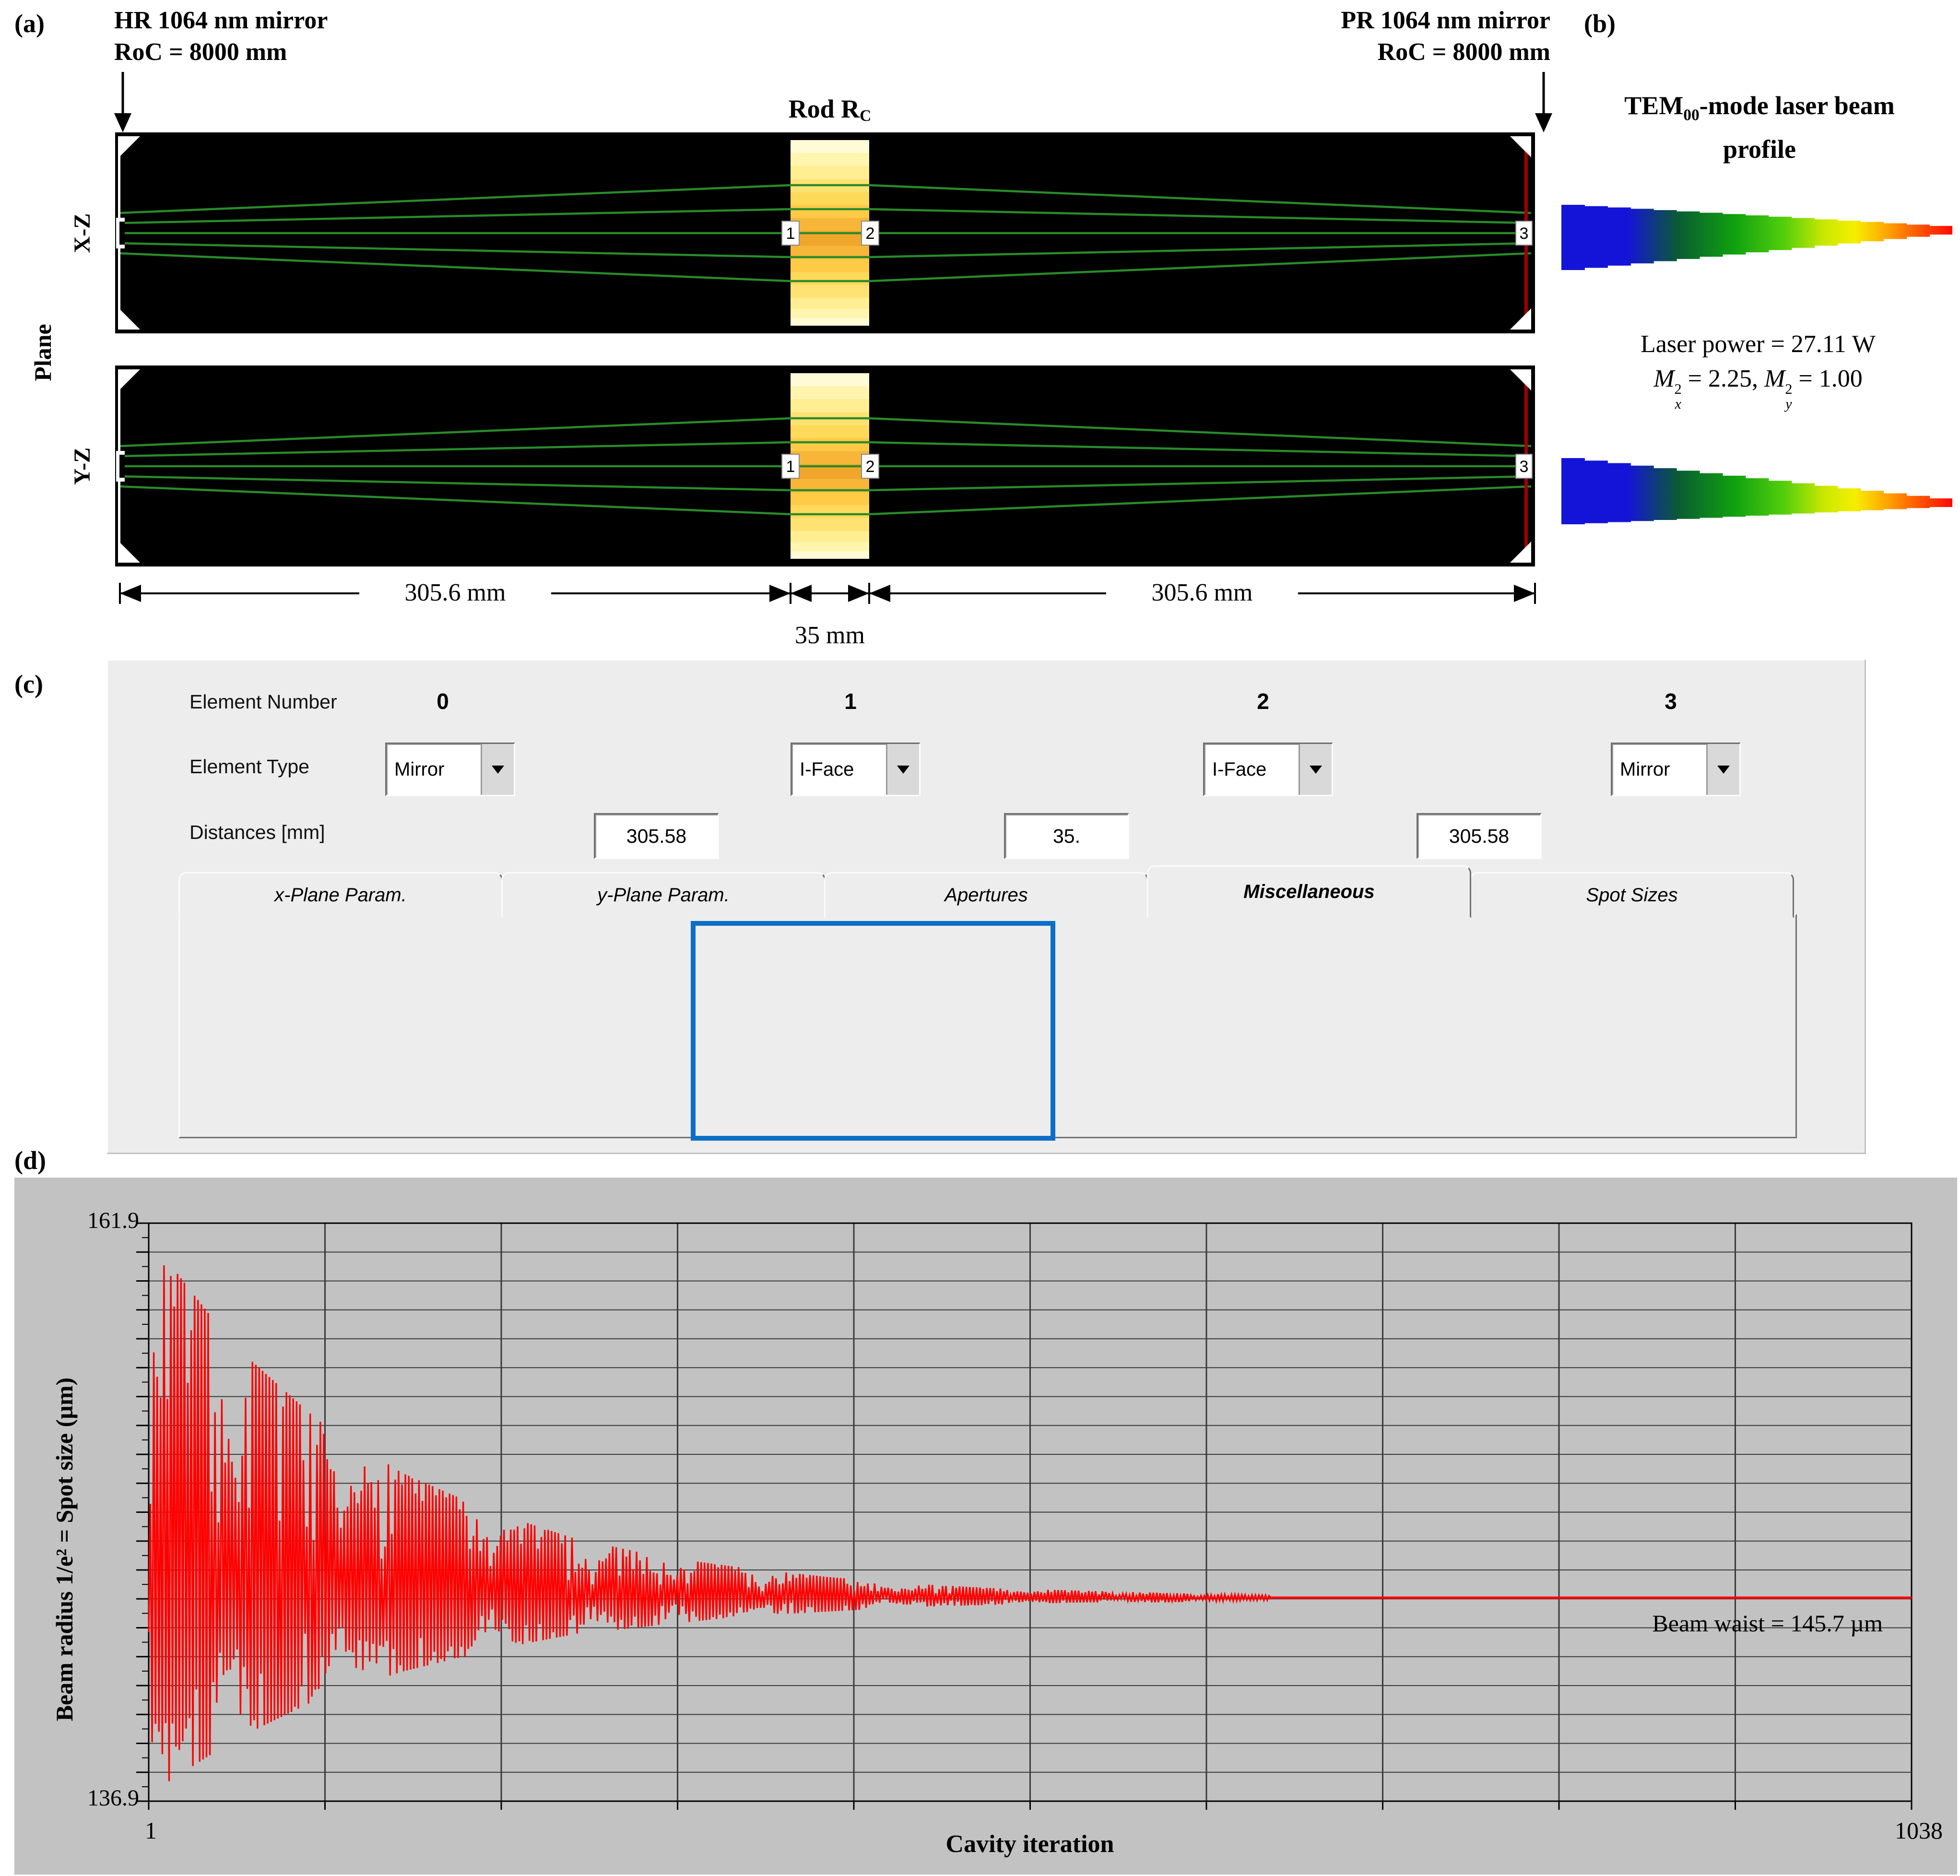 This screenshot has width=1960, height=1876. I want to click on dimension-middle-label: 35 mm, so click(830, 636).